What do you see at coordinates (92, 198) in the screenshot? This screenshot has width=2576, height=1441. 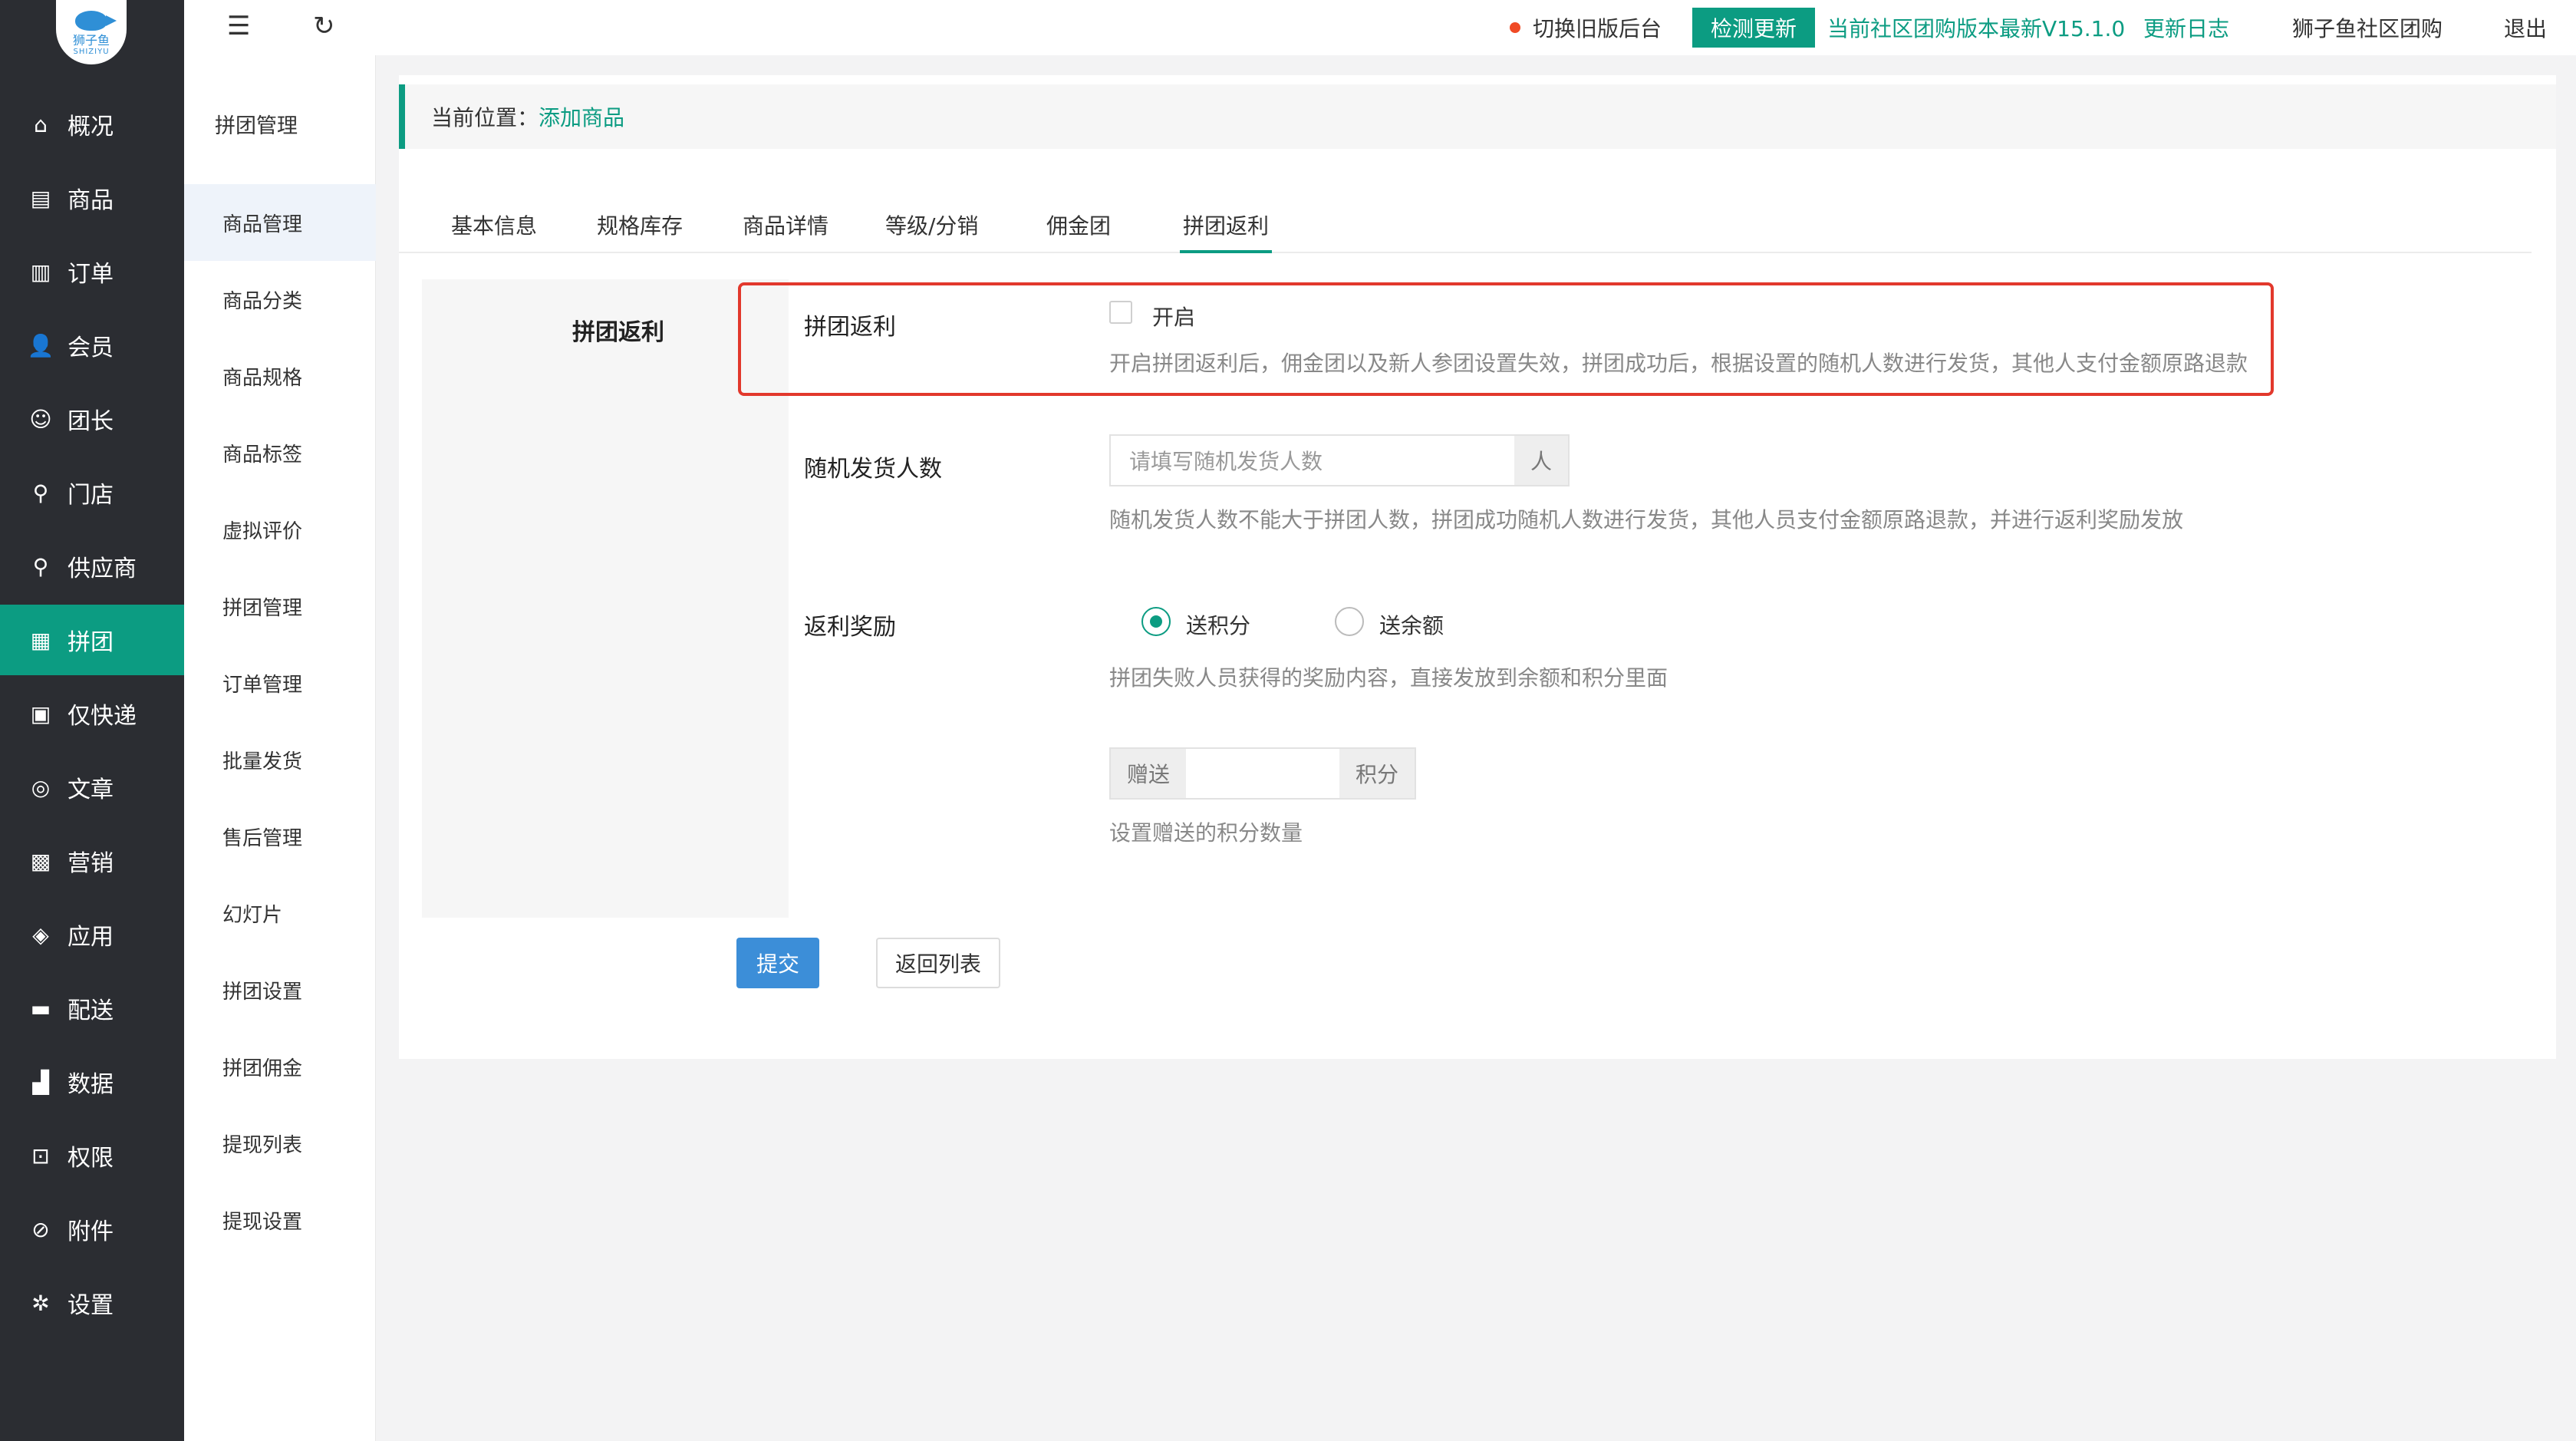 I see `nav-item-product: ▤ 商品` at bounding box center [92, 198].